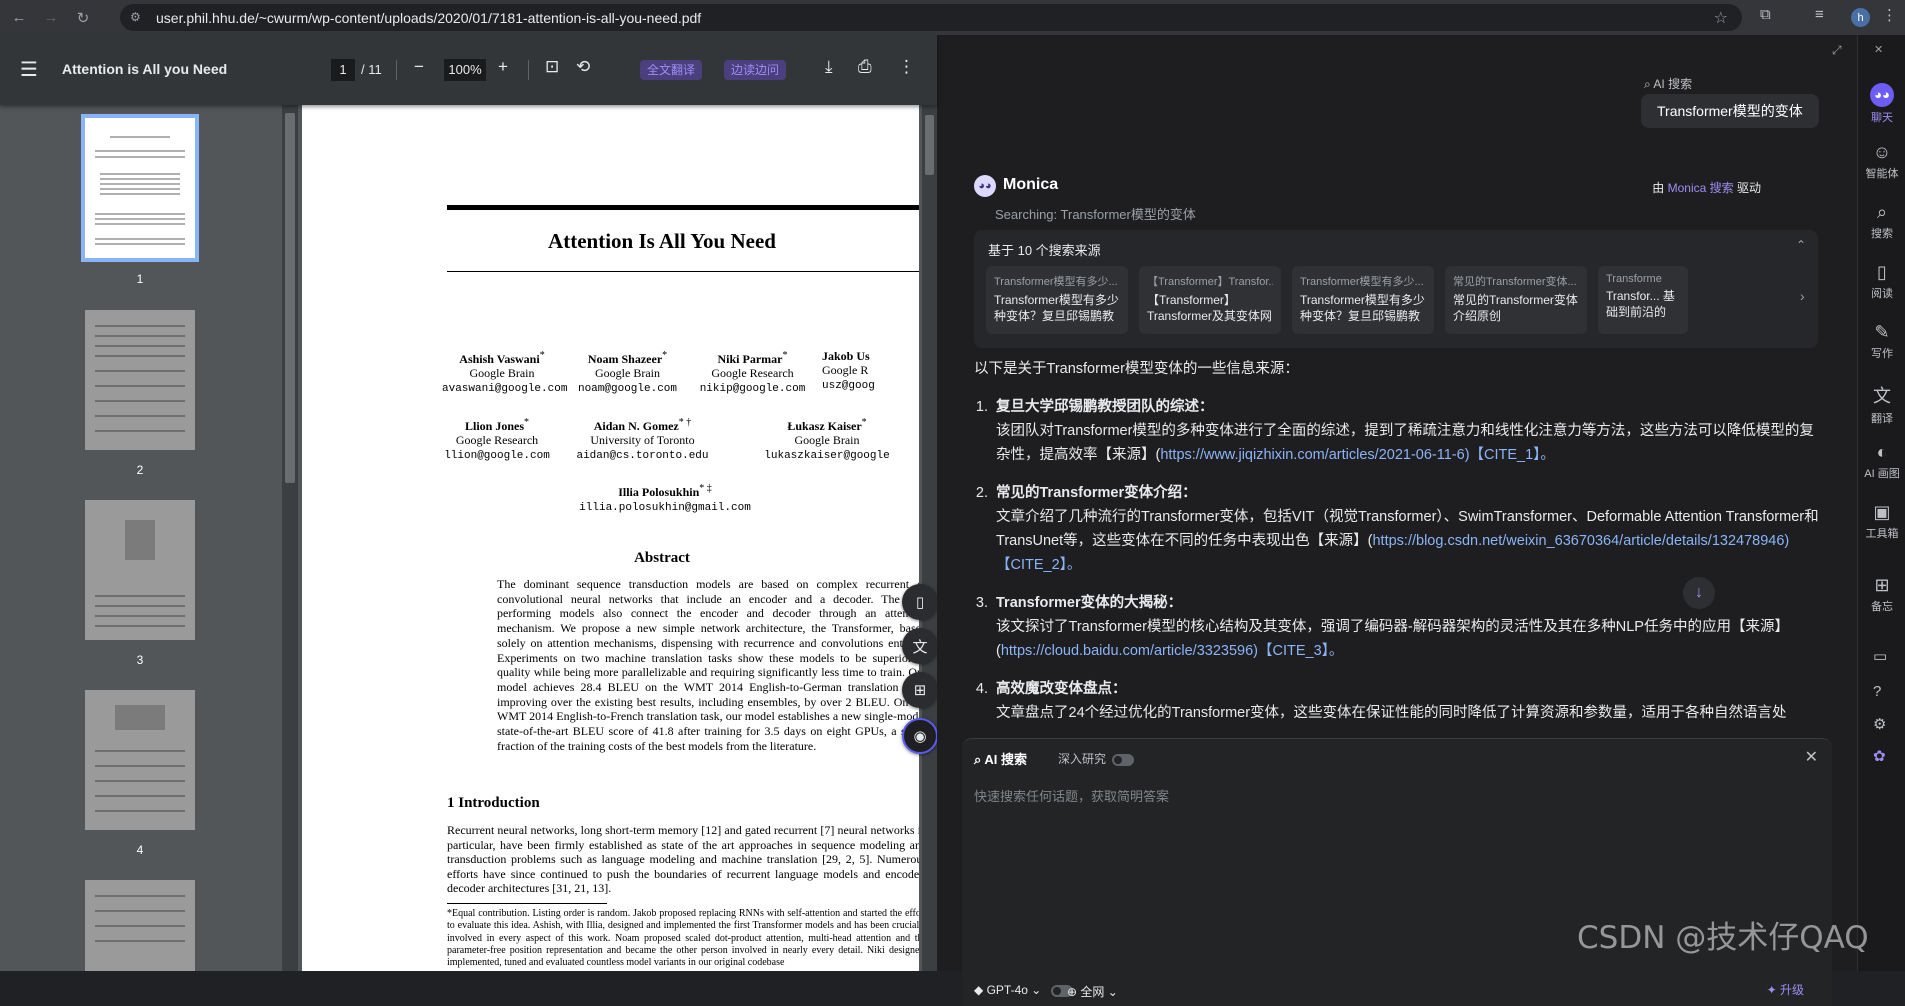  Describe the element at coordinates (1879, 724) in the screenshot. I see `settings-icon: ⚙` at that location.